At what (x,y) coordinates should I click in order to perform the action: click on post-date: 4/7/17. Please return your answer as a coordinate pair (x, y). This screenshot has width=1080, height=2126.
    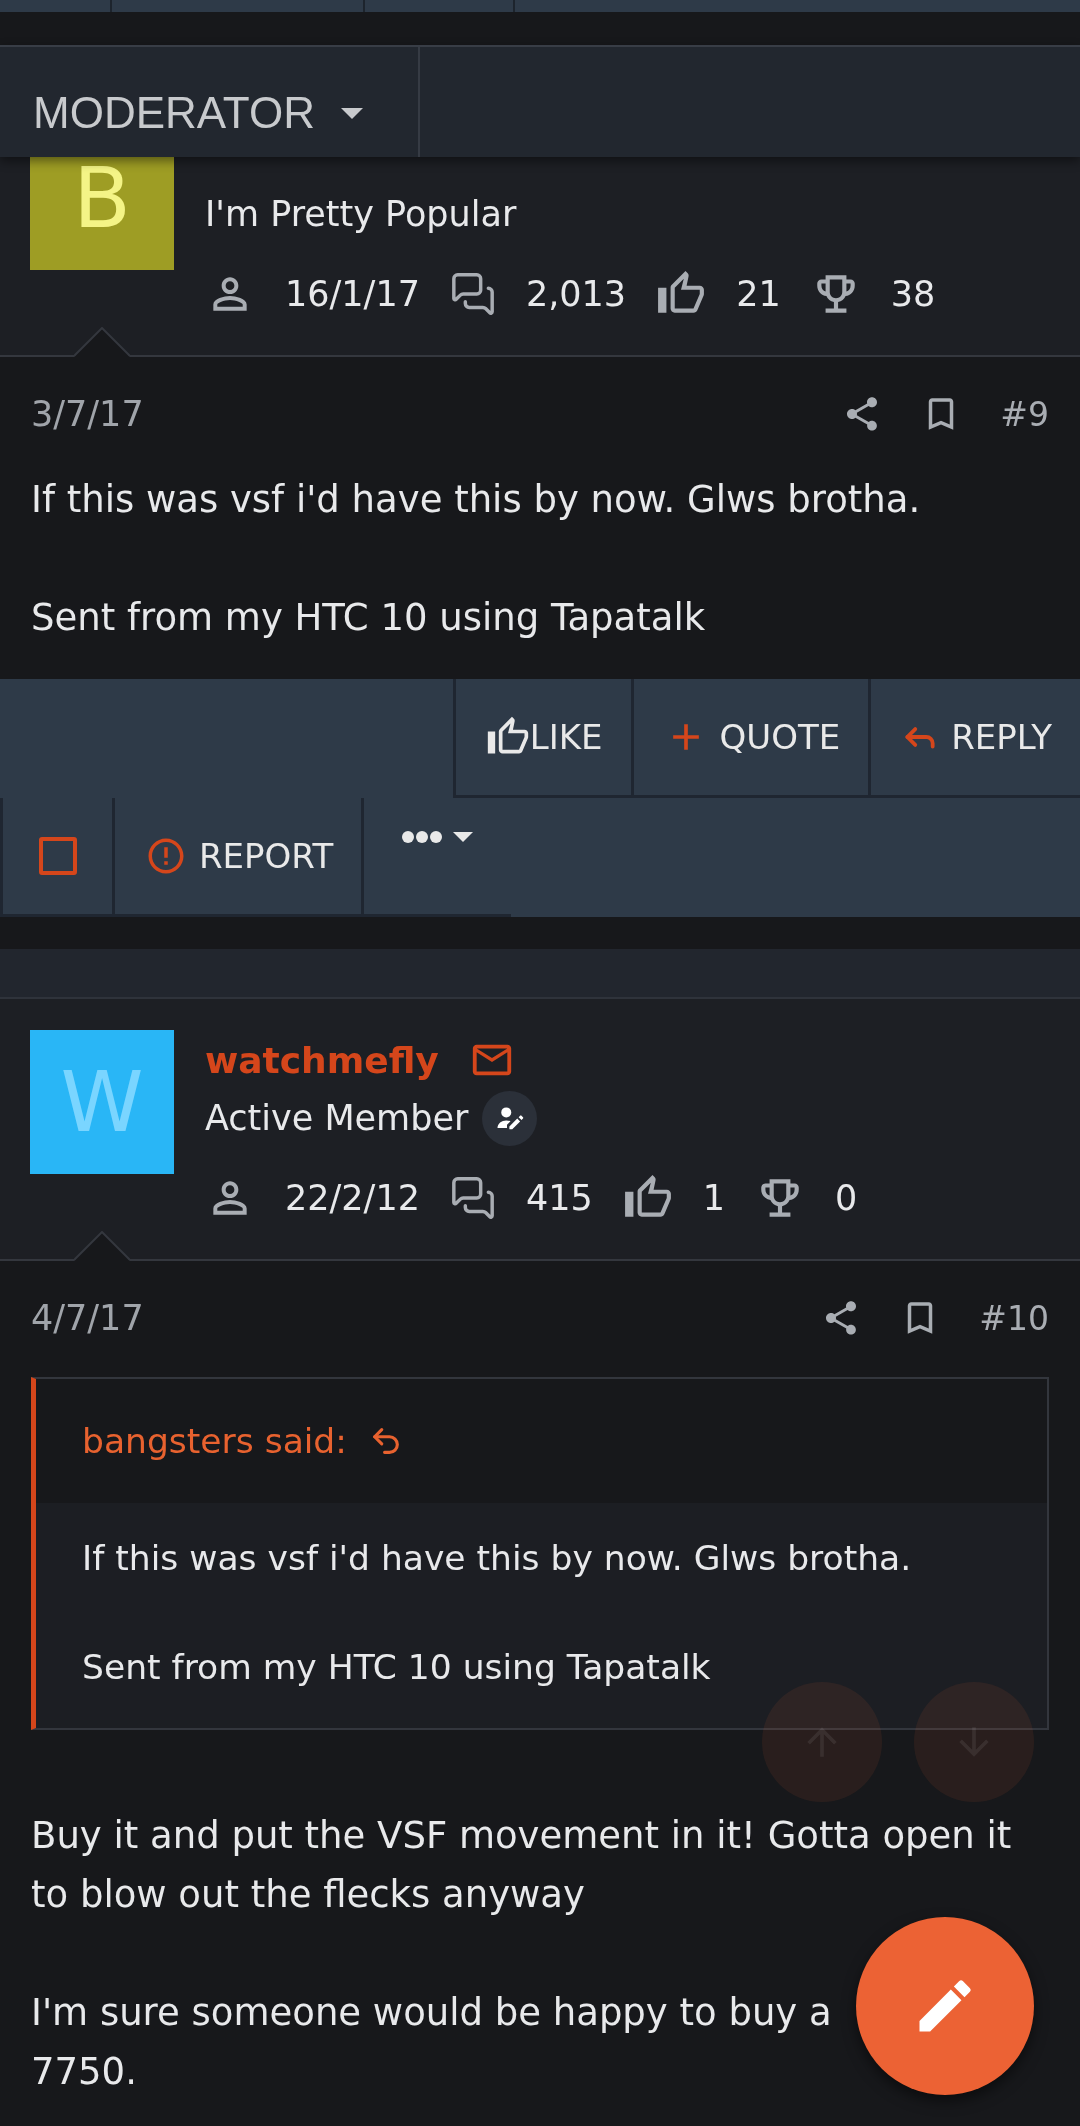
    Looking at the image, I should click on (87, 1318).